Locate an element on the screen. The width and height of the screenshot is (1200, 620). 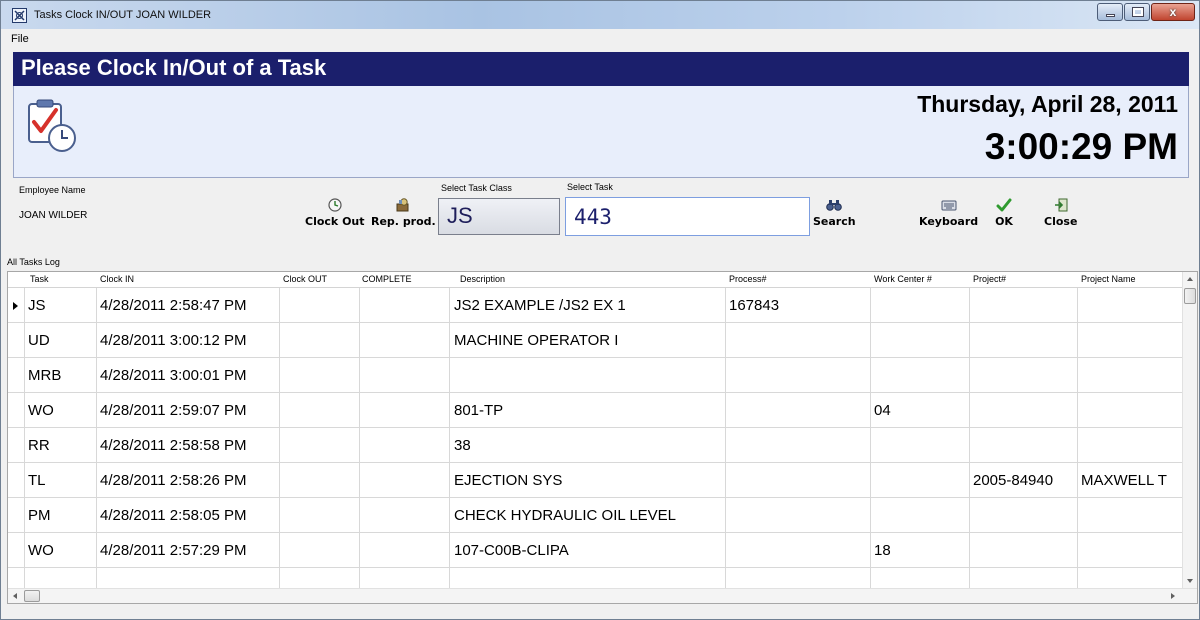
tasks-log-label: All Tasks Log is located at coordinates (33, 262).